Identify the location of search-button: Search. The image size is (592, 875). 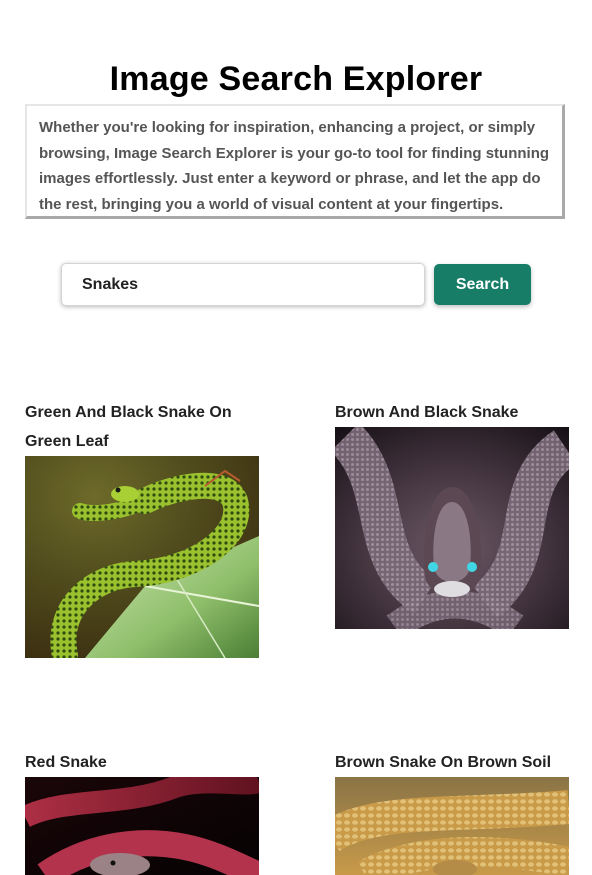
(482, 284).